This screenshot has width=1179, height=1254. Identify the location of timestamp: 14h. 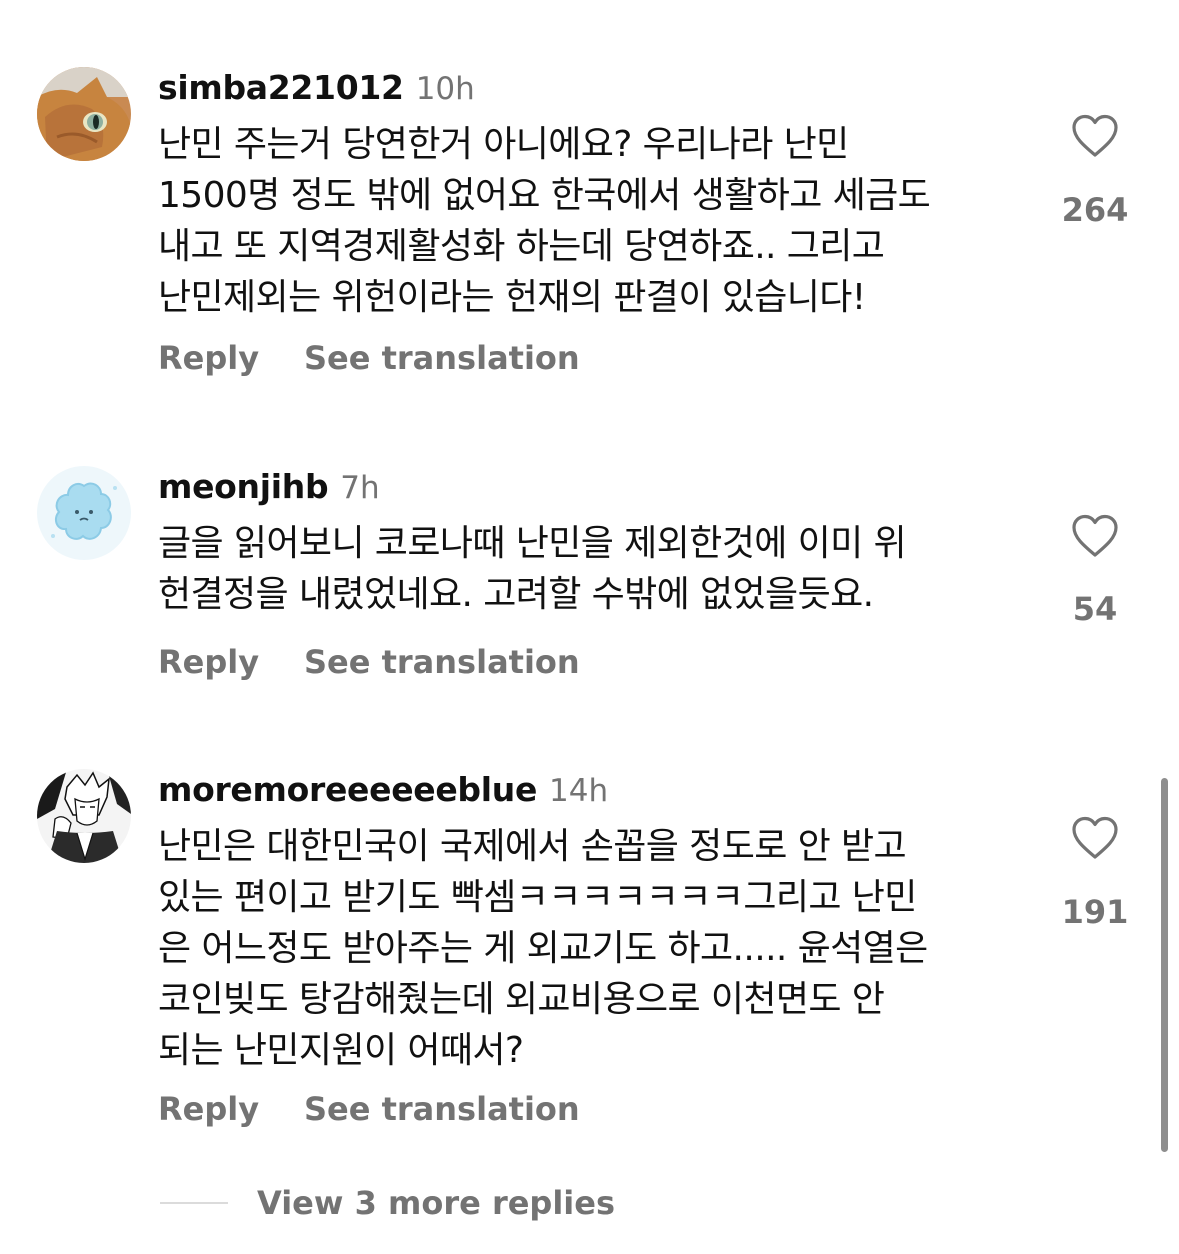
(579, 791).